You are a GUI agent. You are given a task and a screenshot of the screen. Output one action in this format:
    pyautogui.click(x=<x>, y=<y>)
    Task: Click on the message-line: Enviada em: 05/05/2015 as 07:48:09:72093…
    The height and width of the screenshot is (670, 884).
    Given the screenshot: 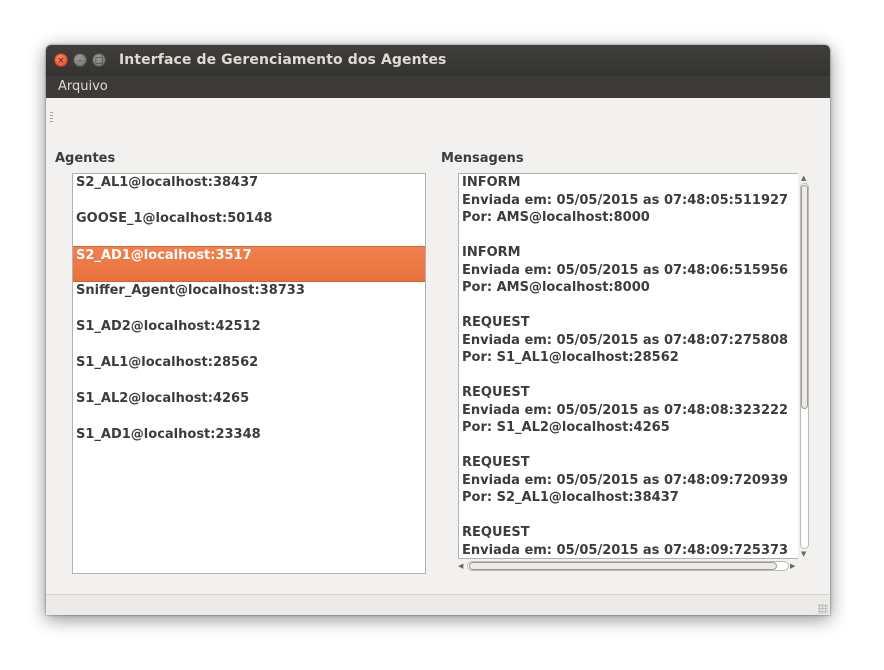 What is the action you would take?
    pyautogui.click(x=625, y=480)
    